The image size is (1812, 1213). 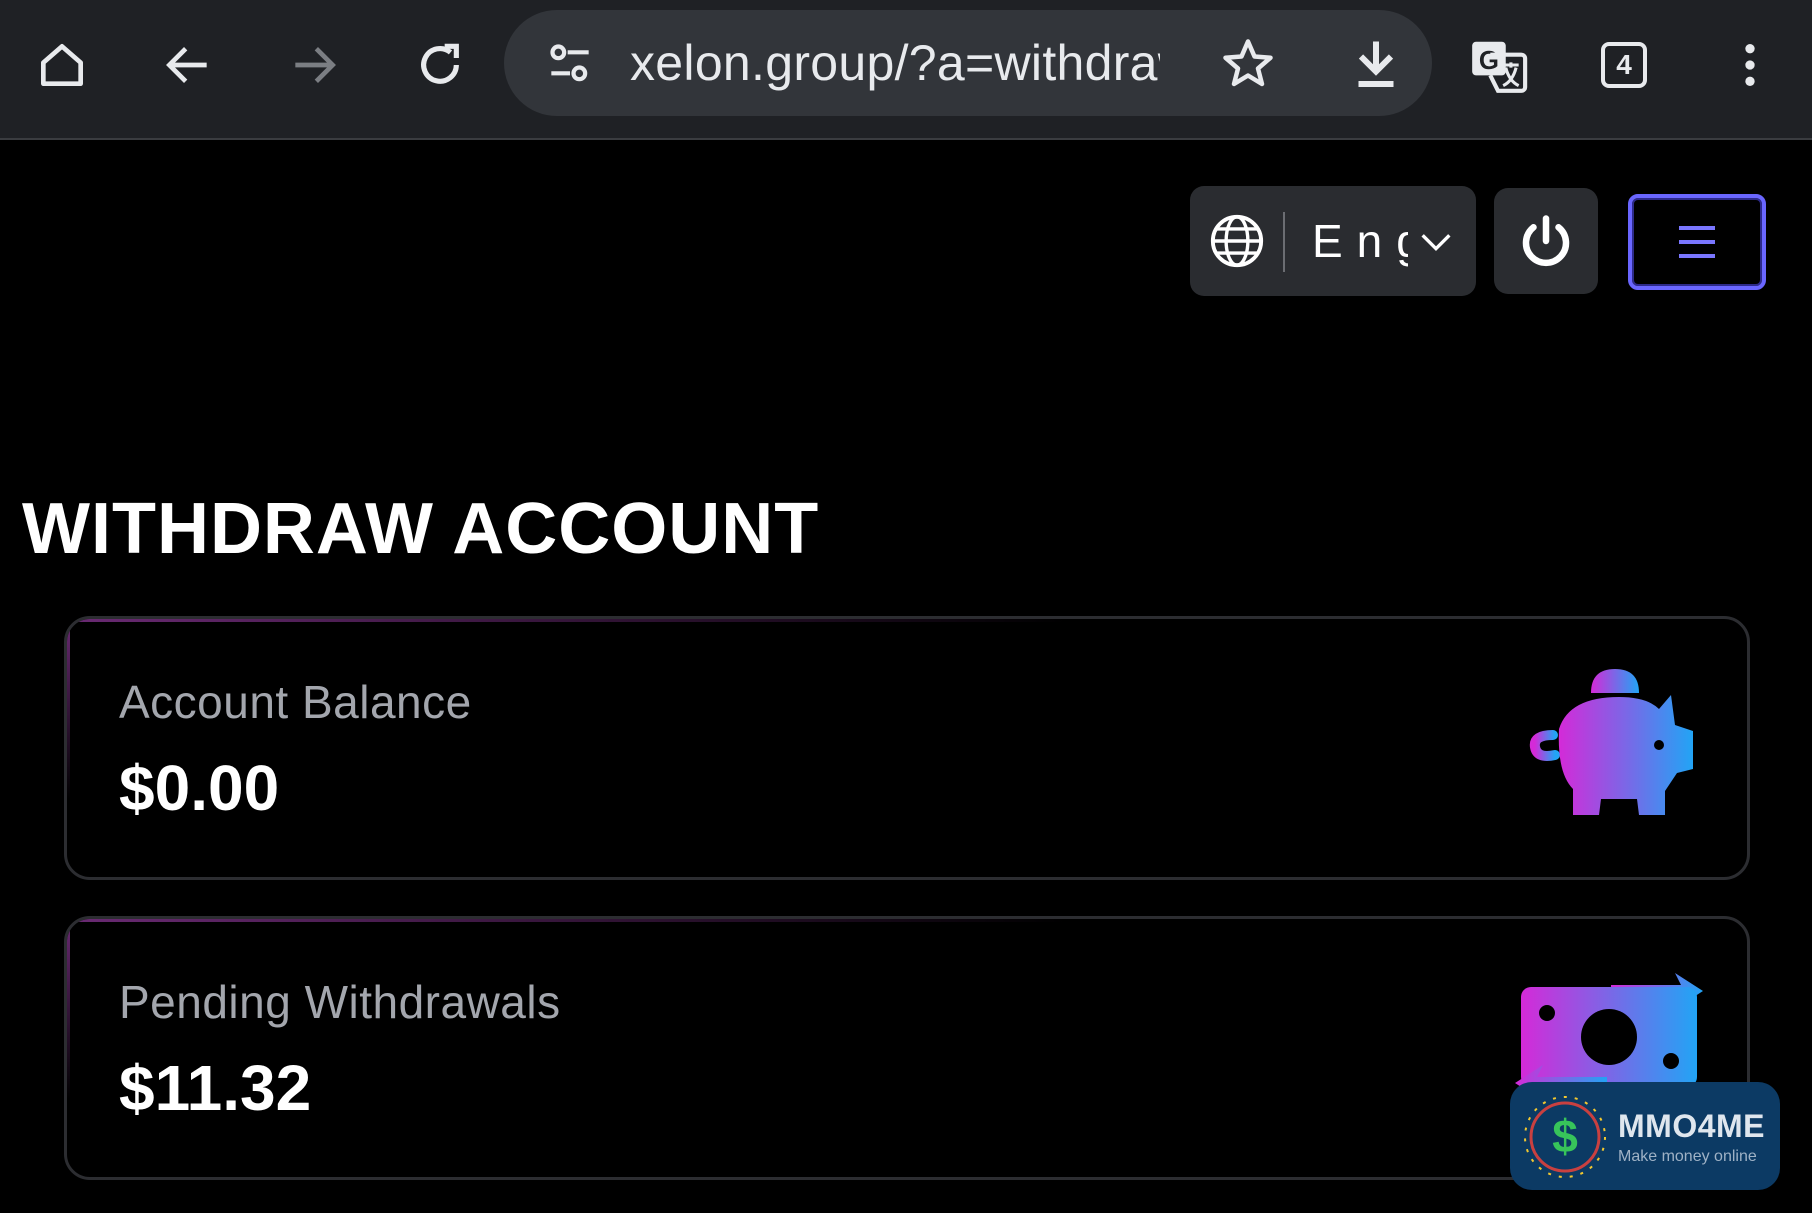 I want to click on forward-button, so click(x=314, y=65).